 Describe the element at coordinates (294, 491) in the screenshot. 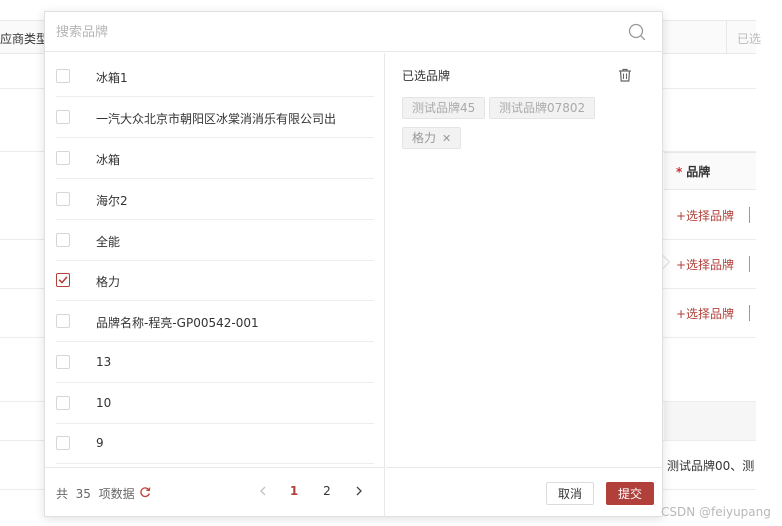

I see `page-1-button: 1` at that location.